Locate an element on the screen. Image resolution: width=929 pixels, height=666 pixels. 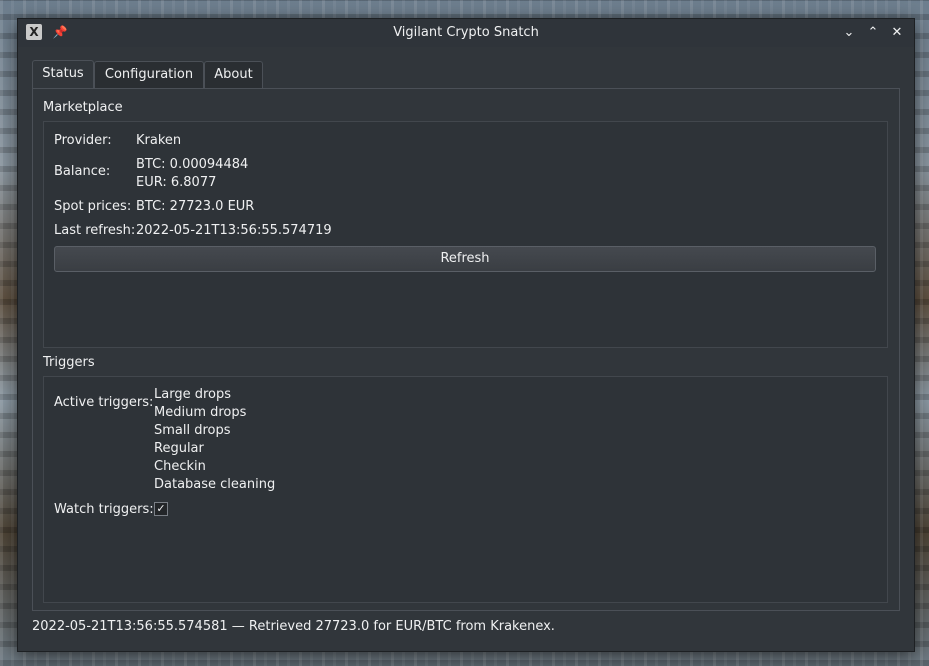
pin-icon: 📌 is located at coordinates (60, 32).